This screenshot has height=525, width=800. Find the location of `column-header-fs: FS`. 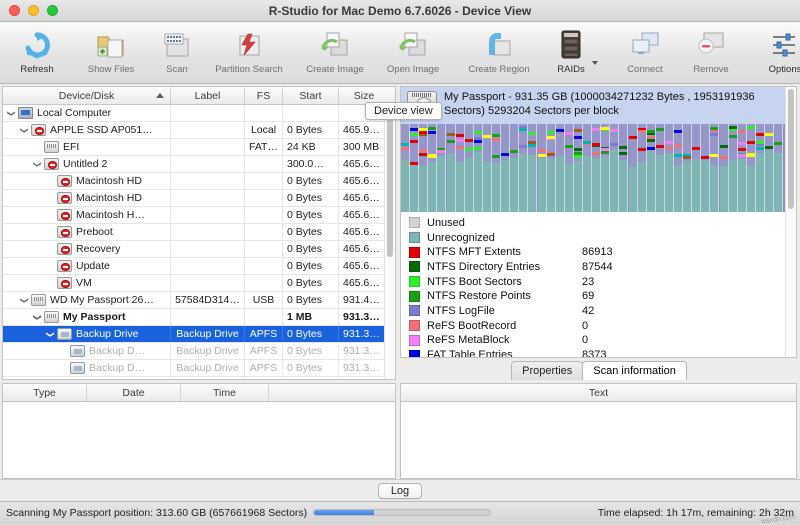

column-header-fs: FS is located at coordinates (264, 95).